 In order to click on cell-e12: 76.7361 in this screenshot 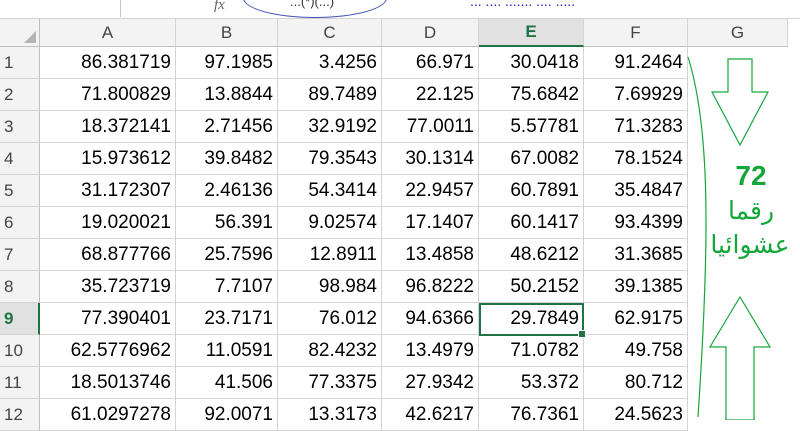, I will do `click(531, 415)`.